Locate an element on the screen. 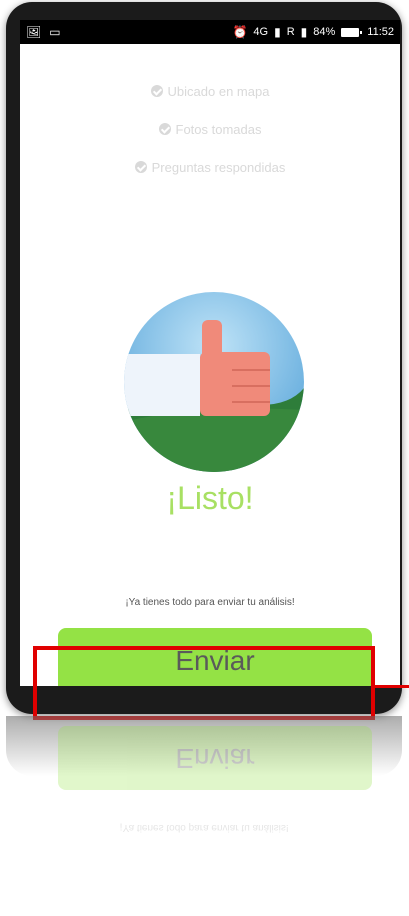  signal-icon: ▮ is located at coordinates (277, 32).